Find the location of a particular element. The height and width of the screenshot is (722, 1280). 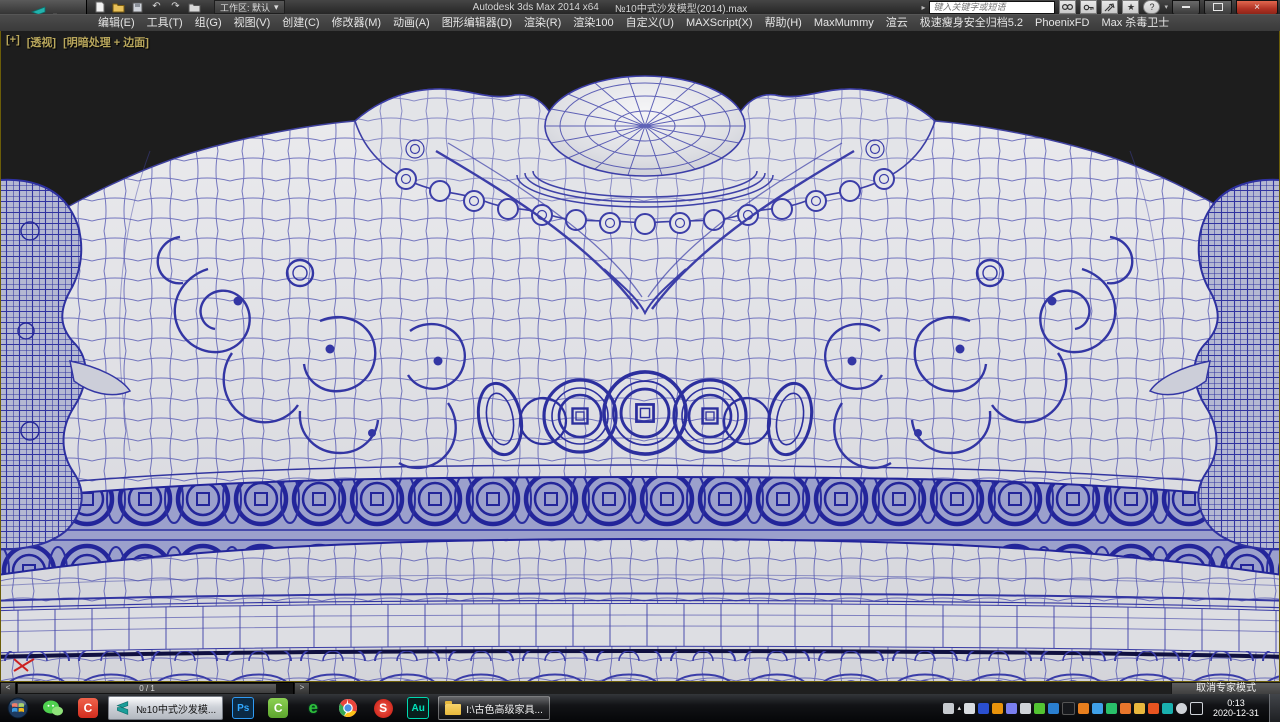

browser-e-taskbar-icon: e is located at coordinates (313, 708).